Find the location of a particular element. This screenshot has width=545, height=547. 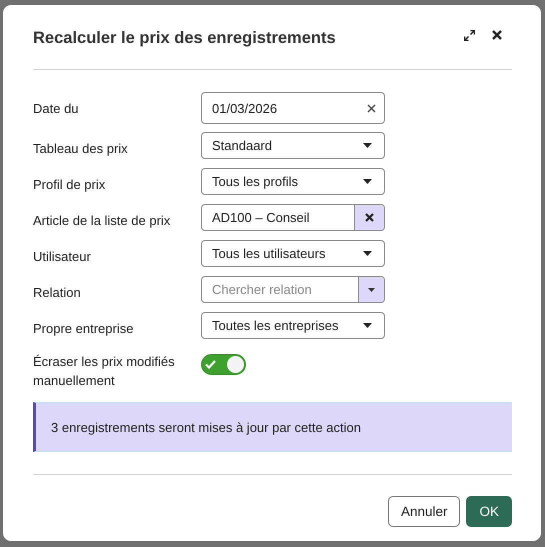

field-label: Propre entreprise is located at coordinates (83, 329).